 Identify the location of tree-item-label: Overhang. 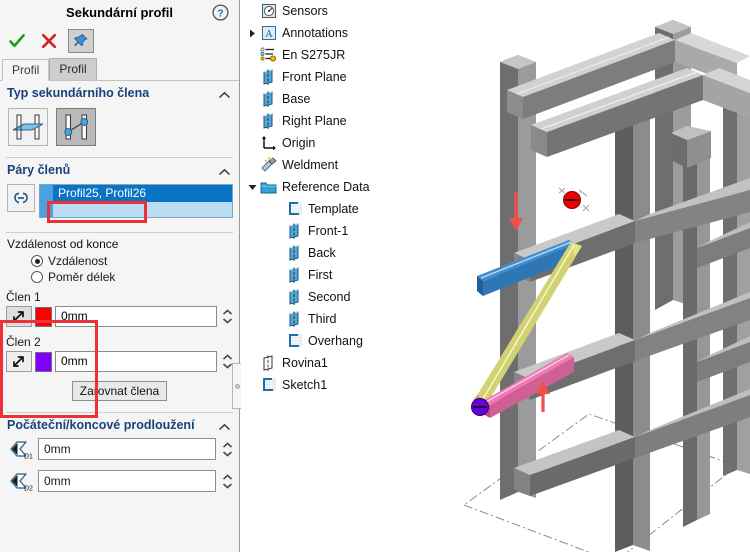
(335, 341).